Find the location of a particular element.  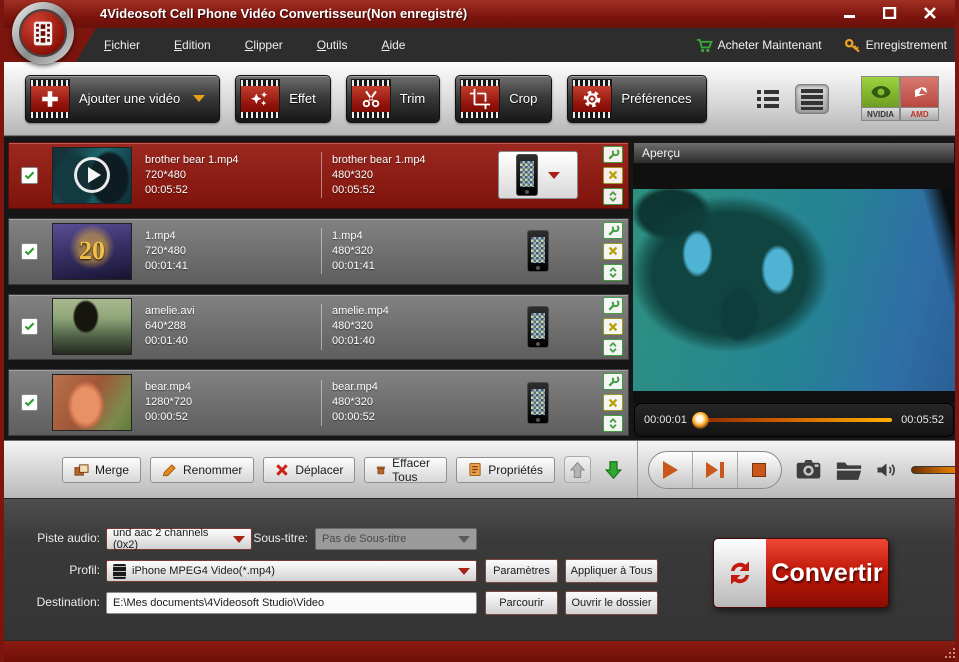

row-4-settings-icon is located at coordinates (613, 382).